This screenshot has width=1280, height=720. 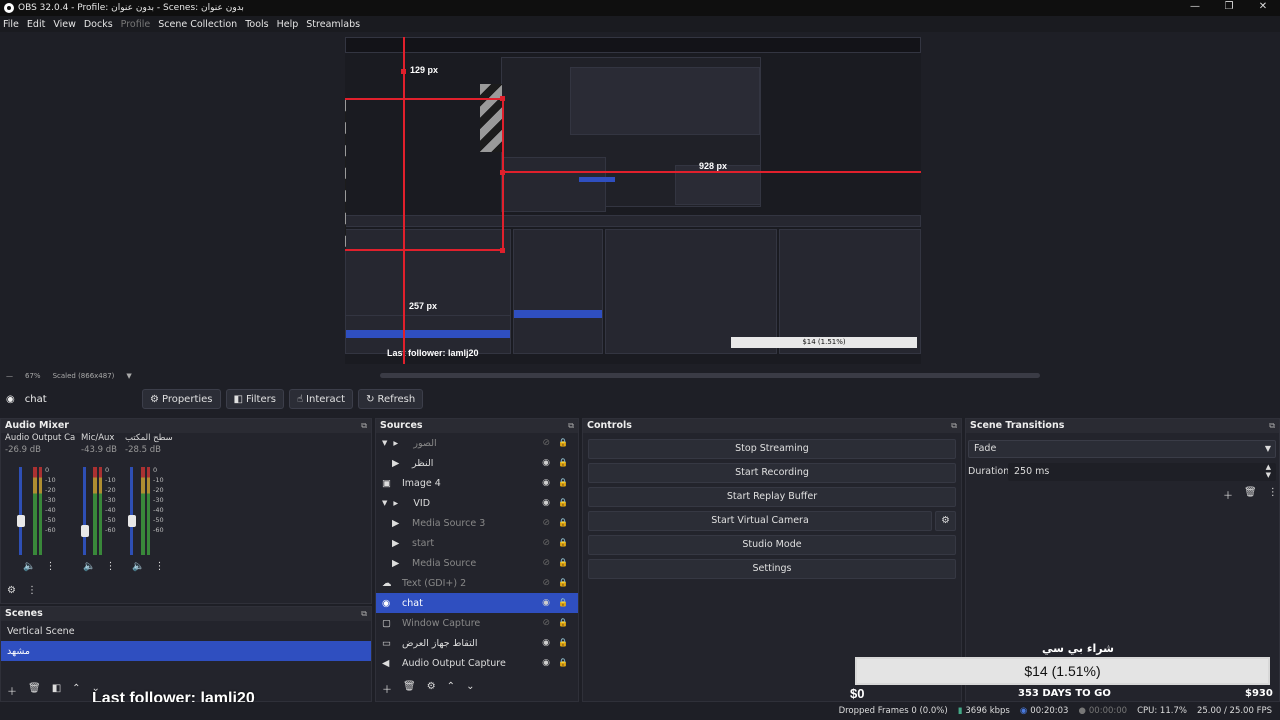 What do you see at coordinates (502, 172) in the screenshot?
I see `resize-handle-right` at bounding box center [502, 172].